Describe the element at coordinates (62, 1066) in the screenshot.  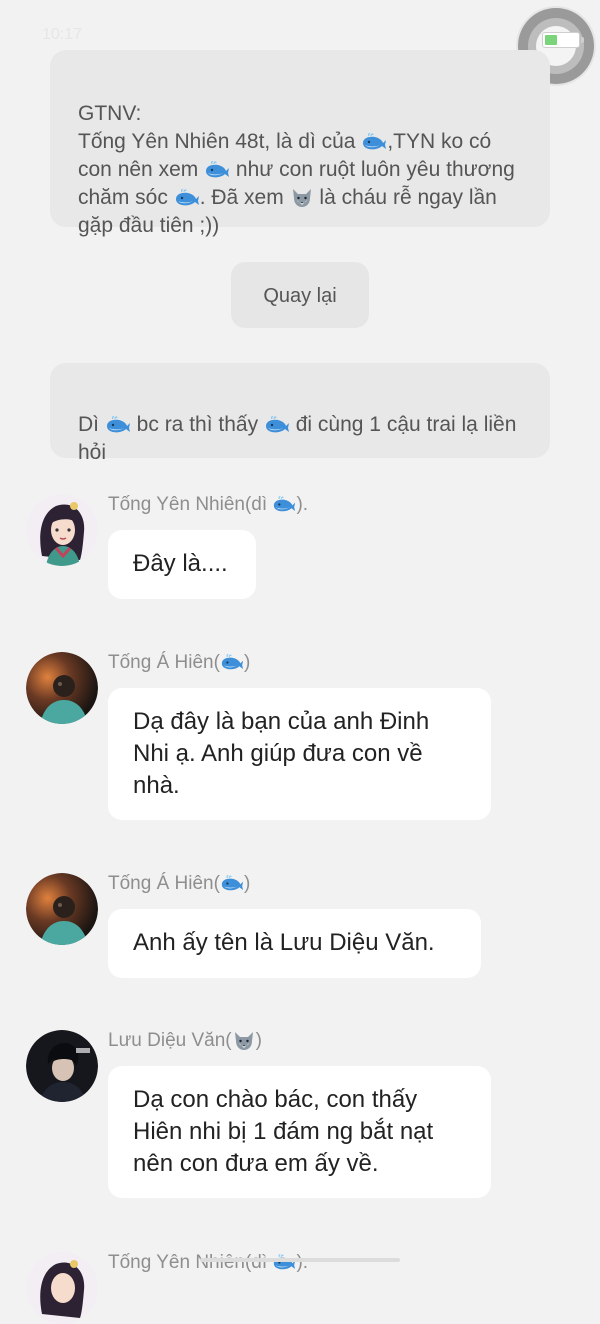
I see `avatar-van` at that location.